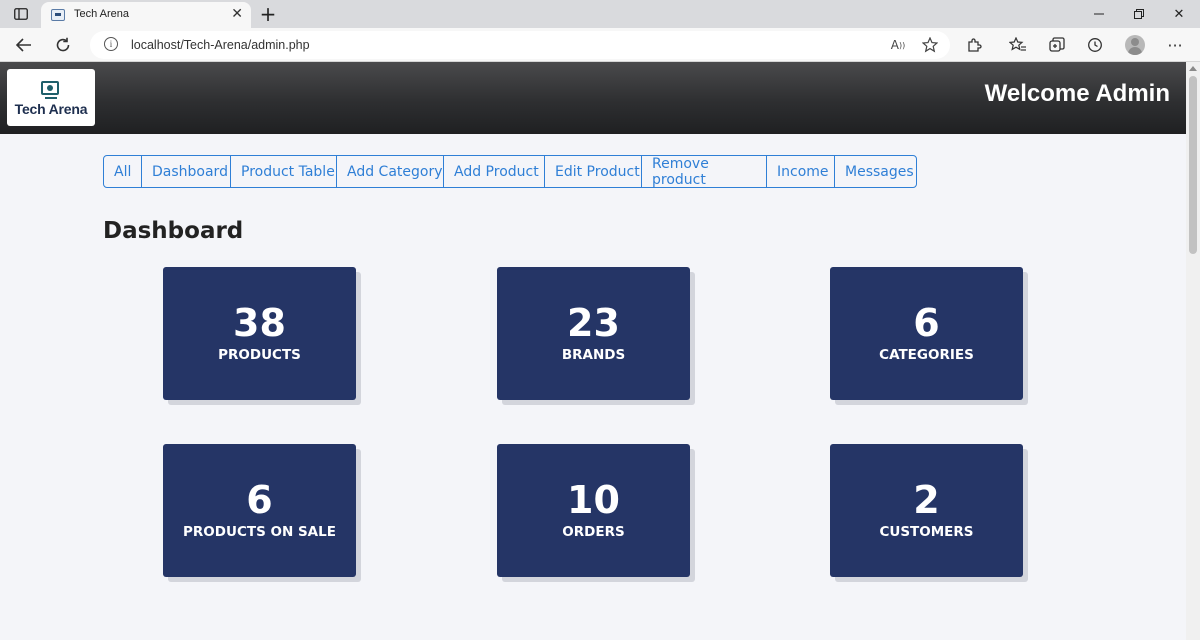  I want to click on tab-title: Tech Arena, so click(102, 14).